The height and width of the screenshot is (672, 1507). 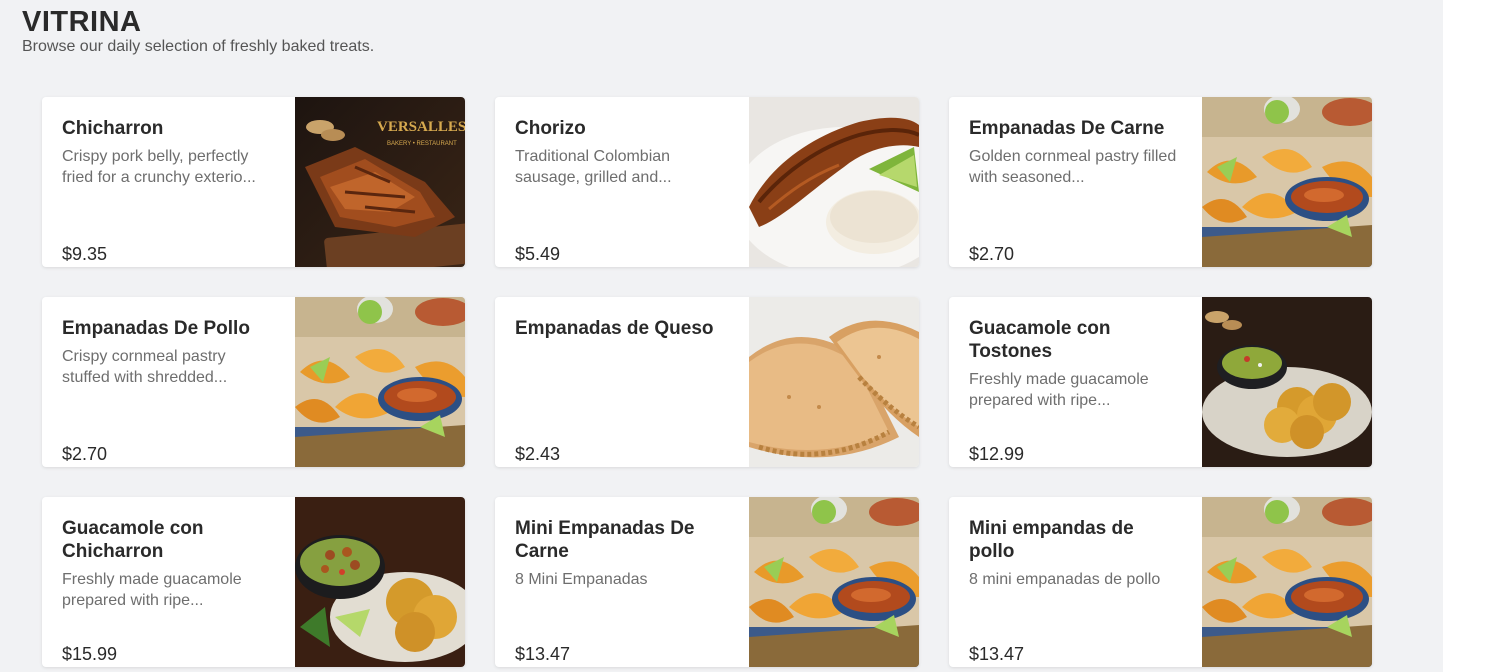 I want to click on product-name: Guacamole con Chicharron, so click(x=133, y=540).